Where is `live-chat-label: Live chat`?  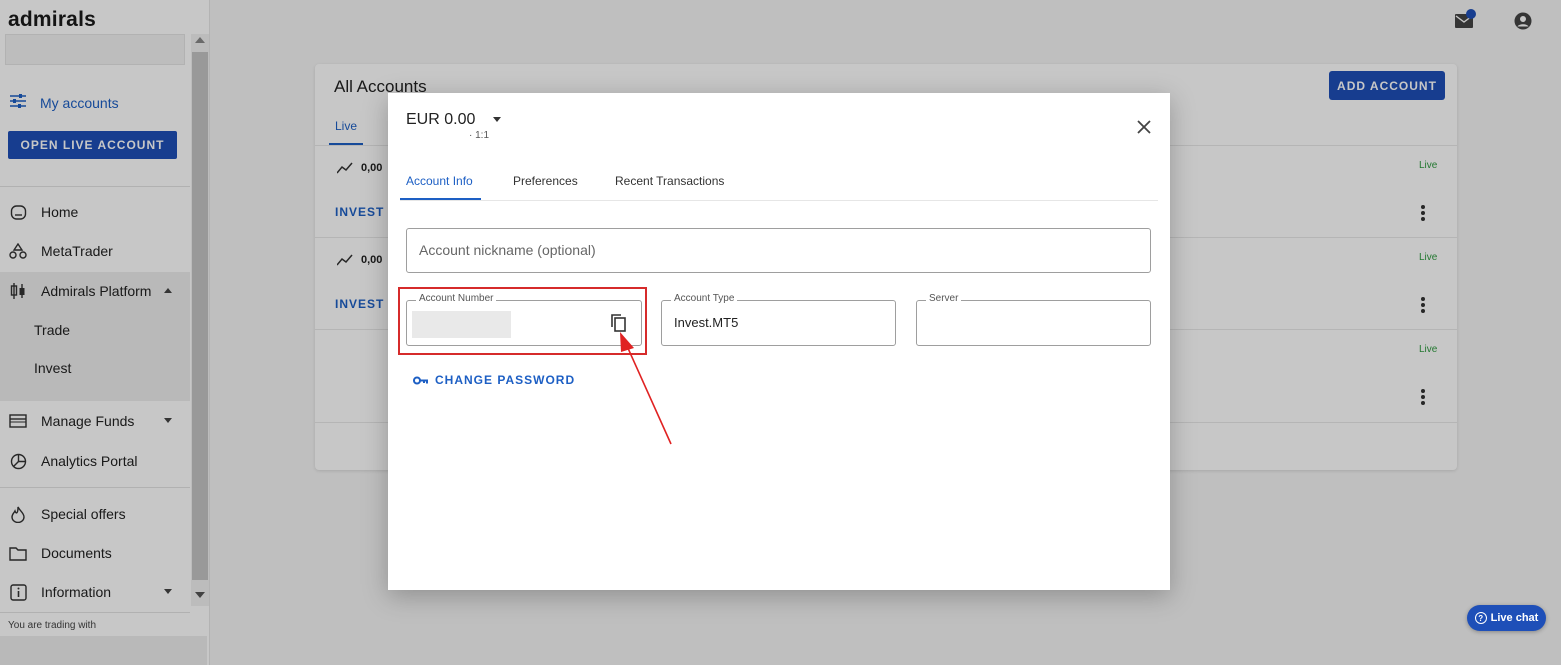
live-chat-label: Live chat is located at coordinates (1514, 618).